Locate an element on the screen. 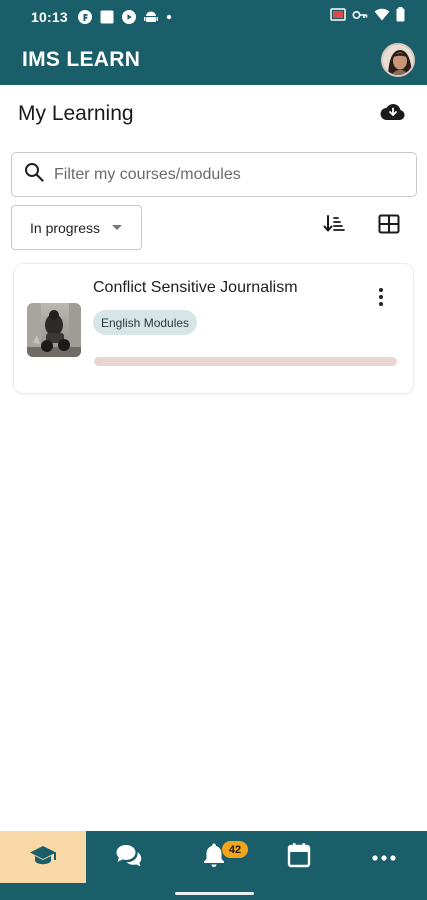  grid-view-icon is located at coordinates (389, 226).